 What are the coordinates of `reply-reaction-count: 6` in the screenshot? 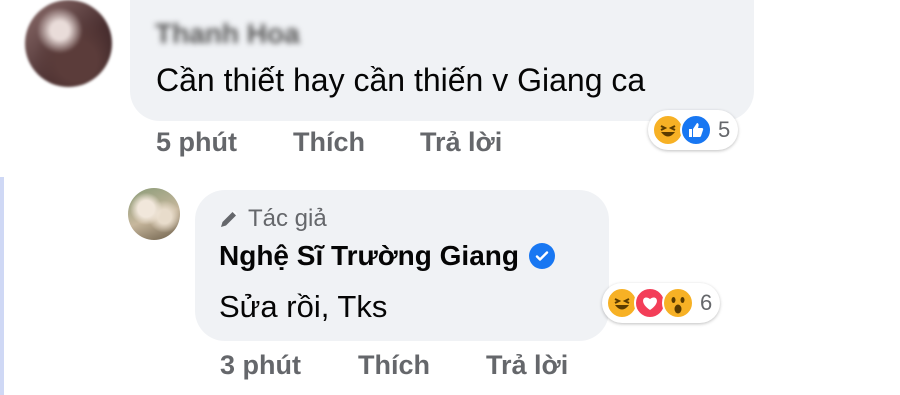 It's located at (706, 302).